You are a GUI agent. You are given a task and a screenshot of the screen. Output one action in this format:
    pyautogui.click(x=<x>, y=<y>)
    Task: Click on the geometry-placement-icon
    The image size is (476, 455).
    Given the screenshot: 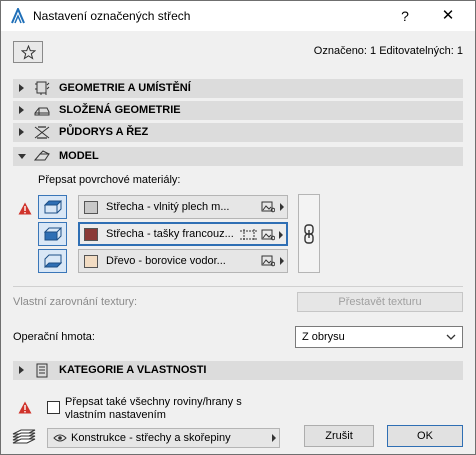 What is the action you would take?
    pyautogui.click(x=42, y=88)
    